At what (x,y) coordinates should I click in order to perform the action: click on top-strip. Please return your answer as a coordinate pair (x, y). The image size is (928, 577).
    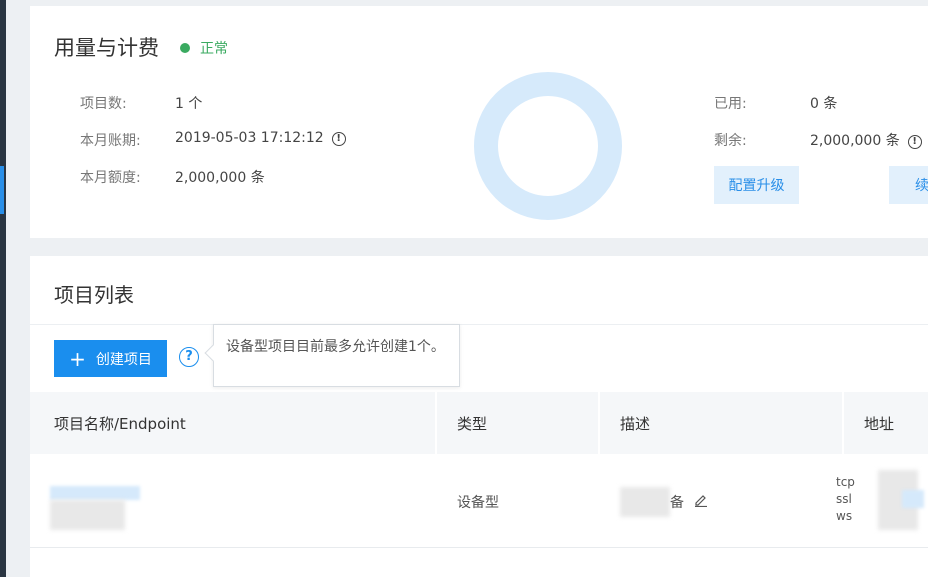
    Looking at the image, I should click on (467, 2).